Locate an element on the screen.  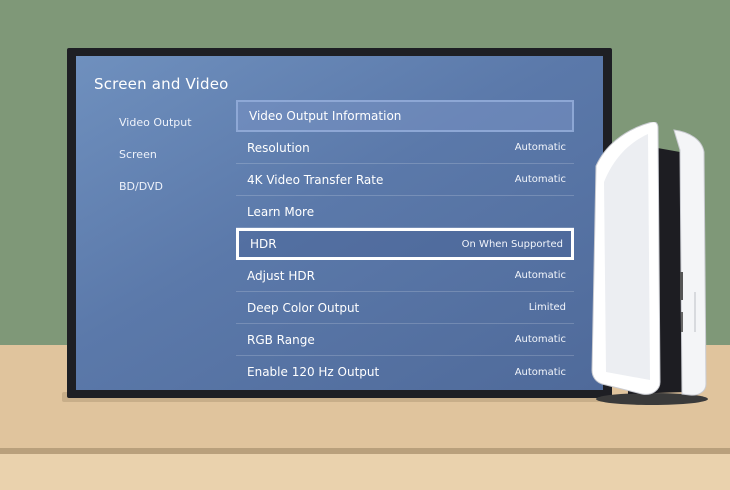
menu-item-hdr: HDR On When Supported is located at coordinates (405, 244).